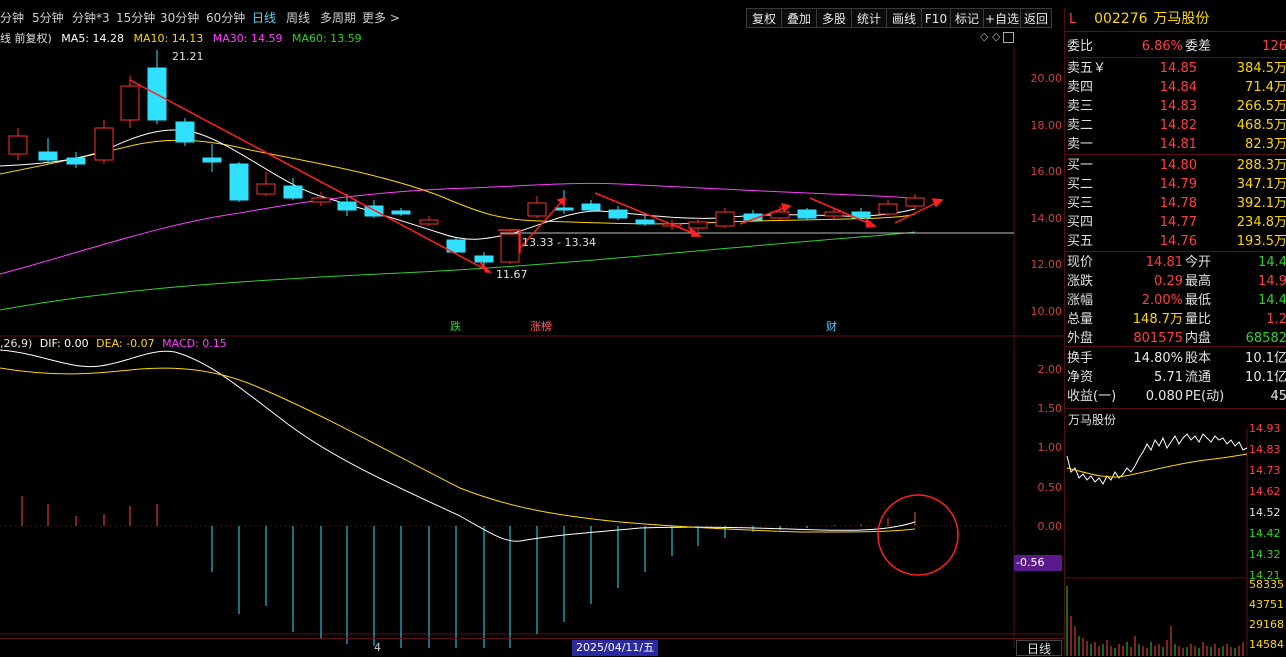  What do you see at coordinates (1265, 87) in the screenshot?
I see `sell-volume: 71.4万` at bounding box center [1265, 87].